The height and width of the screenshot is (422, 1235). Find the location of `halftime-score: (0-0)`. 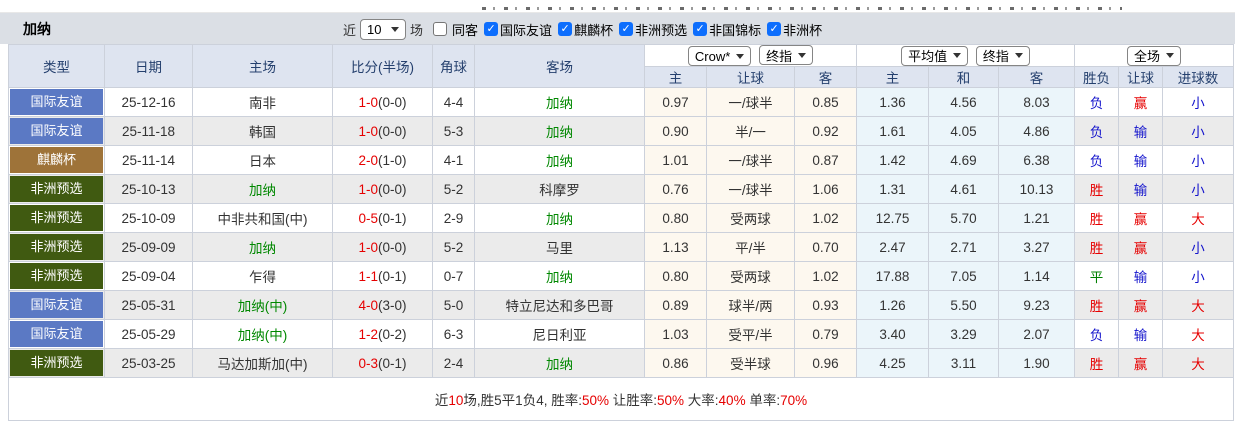

halftime-score: (0-0) is located at coordinates (392, 102).